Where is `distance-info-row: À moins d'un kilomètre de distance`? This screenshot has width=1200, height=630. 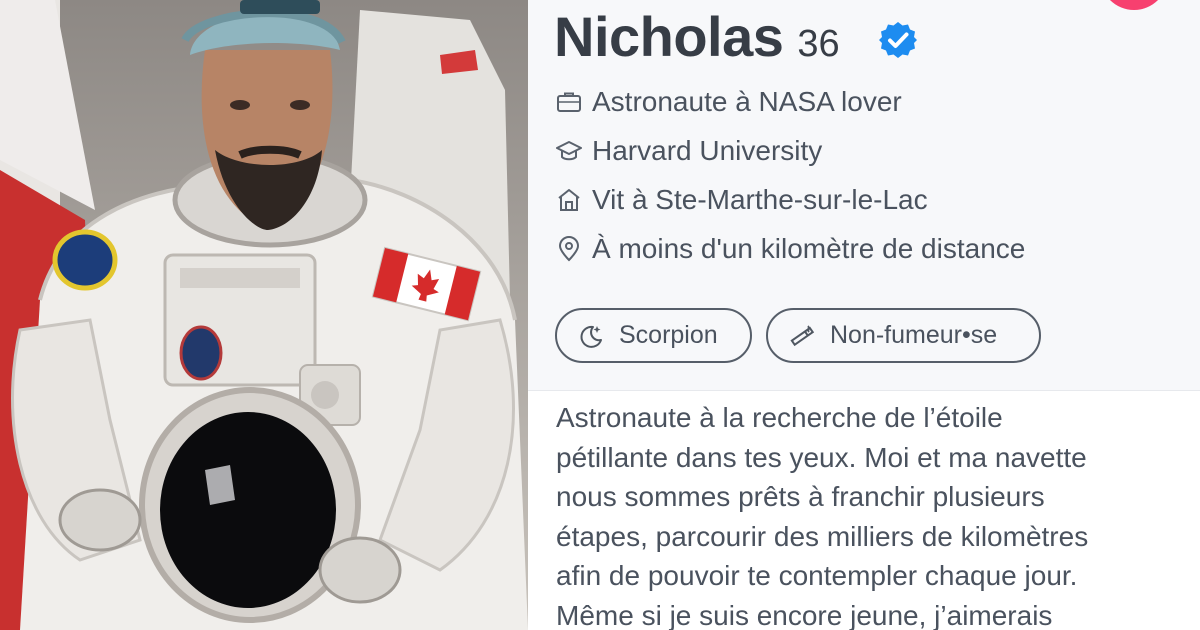 distance-info-row: À moins d'un kilomètre de distance is located at coordinates (790, 249).